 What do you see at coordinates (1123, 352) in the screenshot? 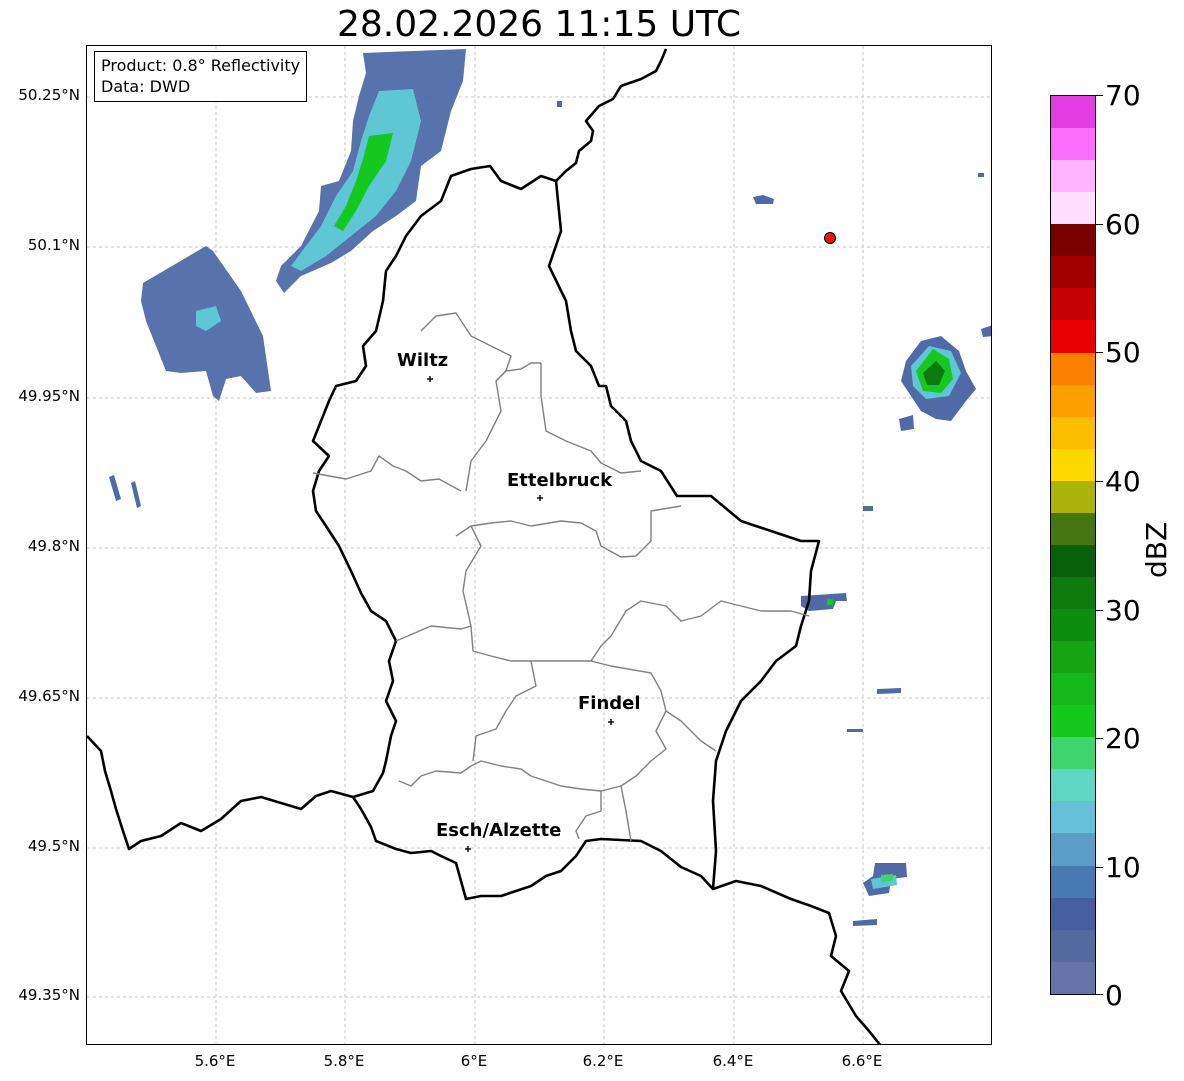
I see `colorbar-tick-50: 50` at bounding box center [1123, 352].